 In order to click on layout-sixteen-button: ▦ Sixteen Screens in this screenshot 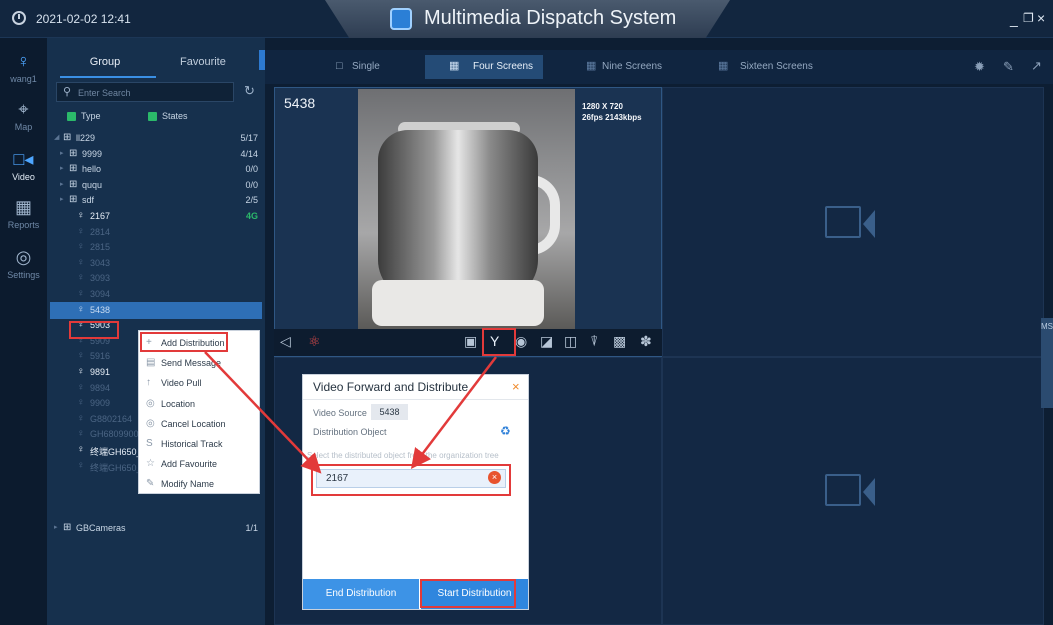, I will do `click(767, 67)`.